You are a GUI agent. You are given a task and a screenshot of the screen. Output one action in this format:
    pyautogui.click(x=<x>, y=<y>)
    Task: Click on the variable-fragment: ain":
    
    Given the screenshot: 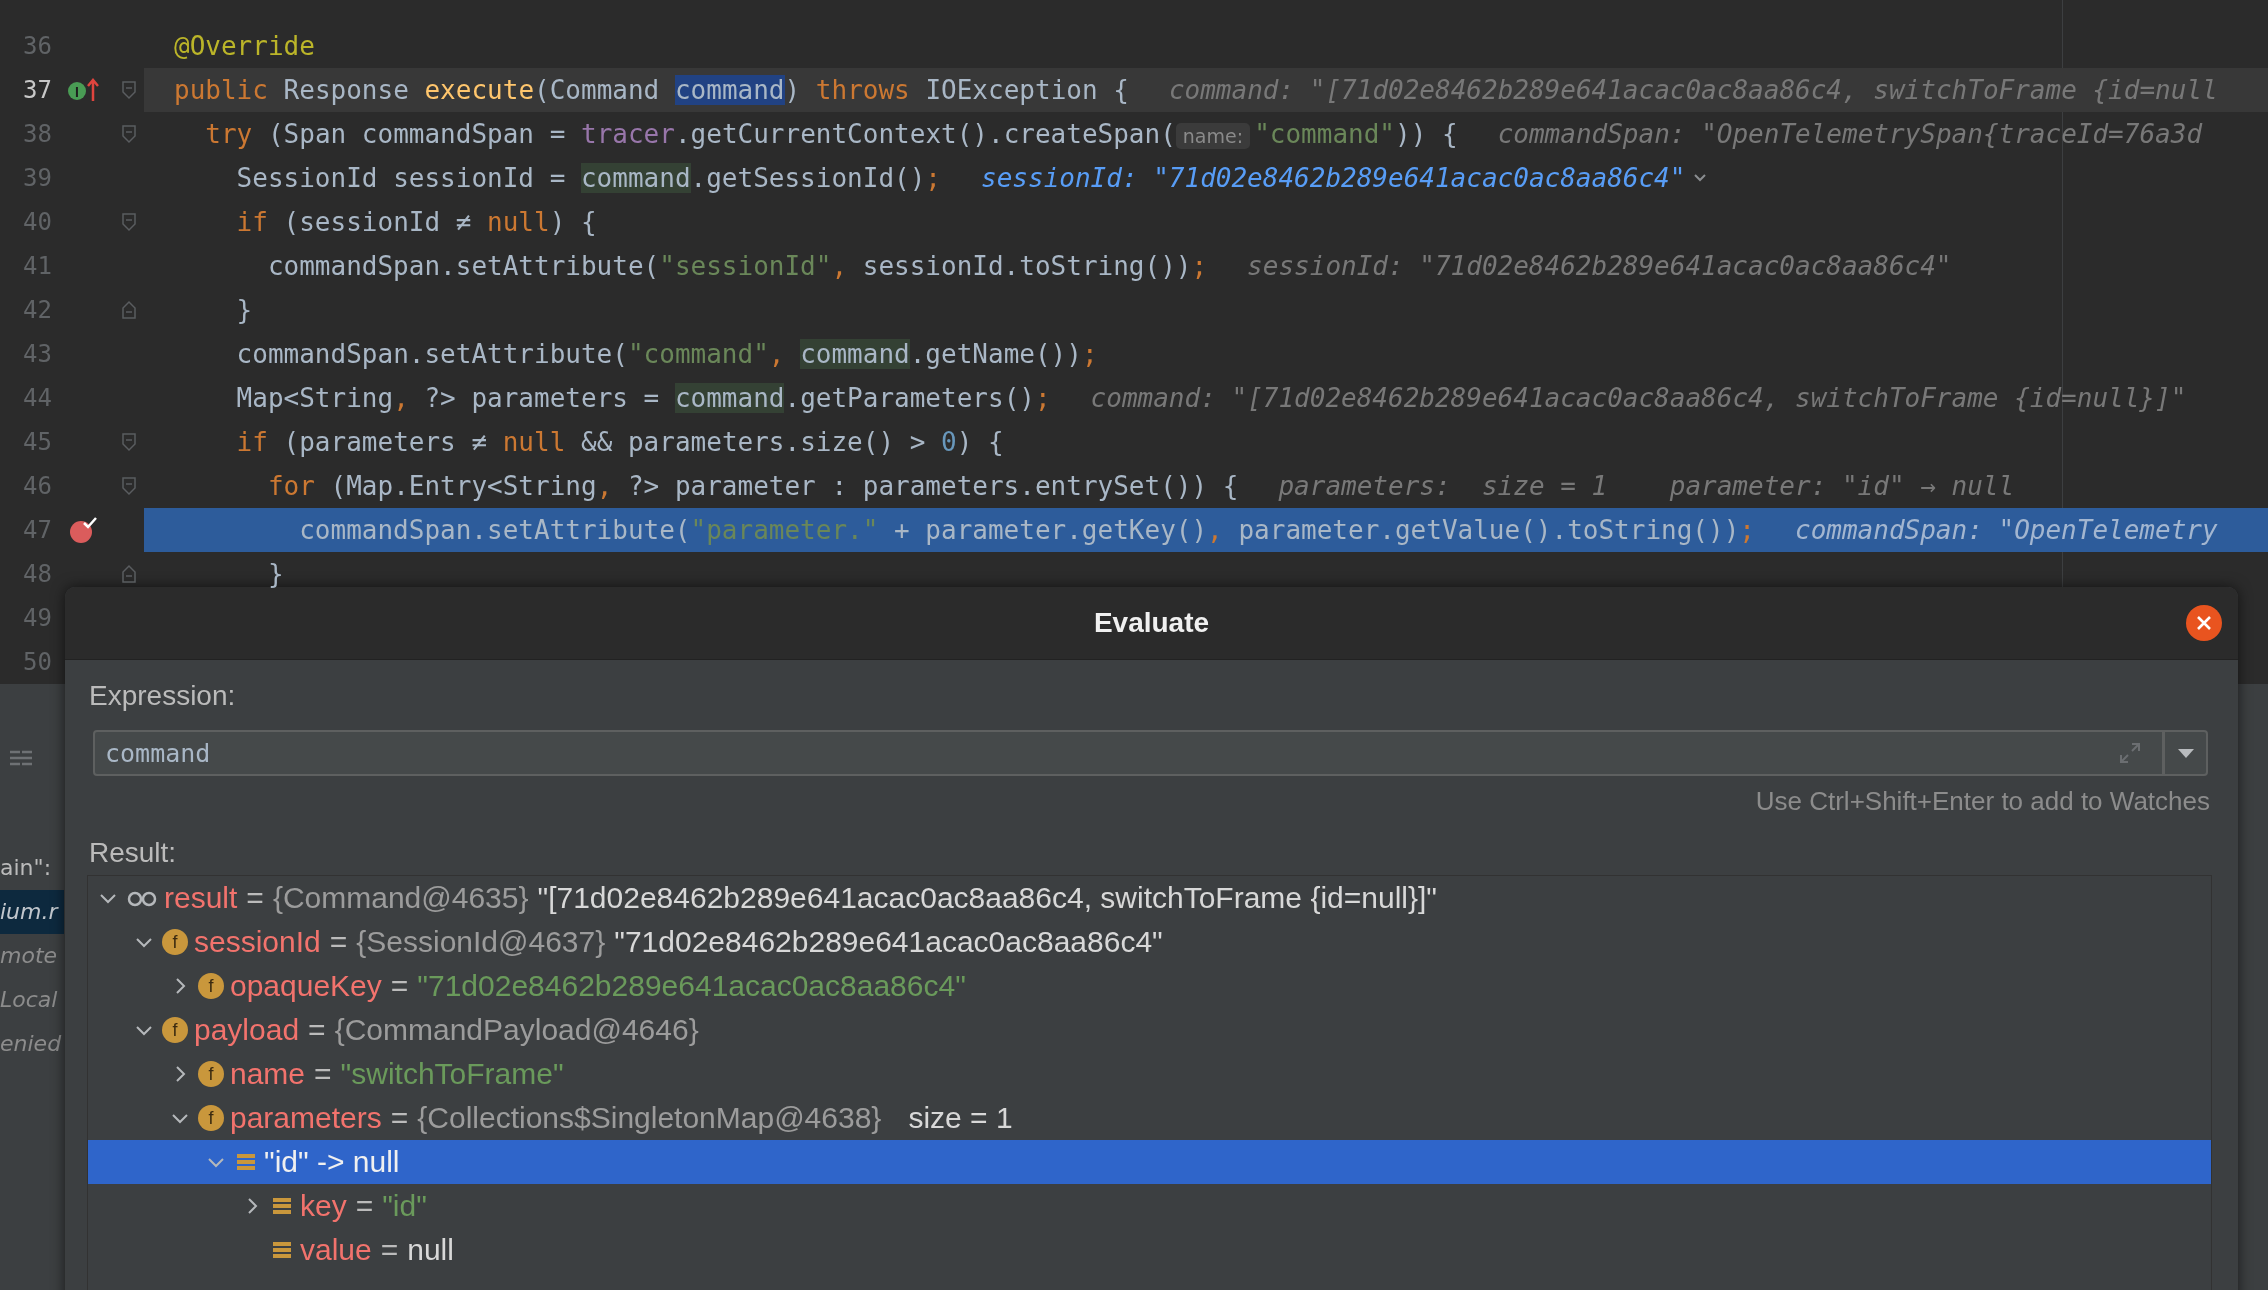 What is the action you would take?
    pyautogui.click(x=26, y=868)
    